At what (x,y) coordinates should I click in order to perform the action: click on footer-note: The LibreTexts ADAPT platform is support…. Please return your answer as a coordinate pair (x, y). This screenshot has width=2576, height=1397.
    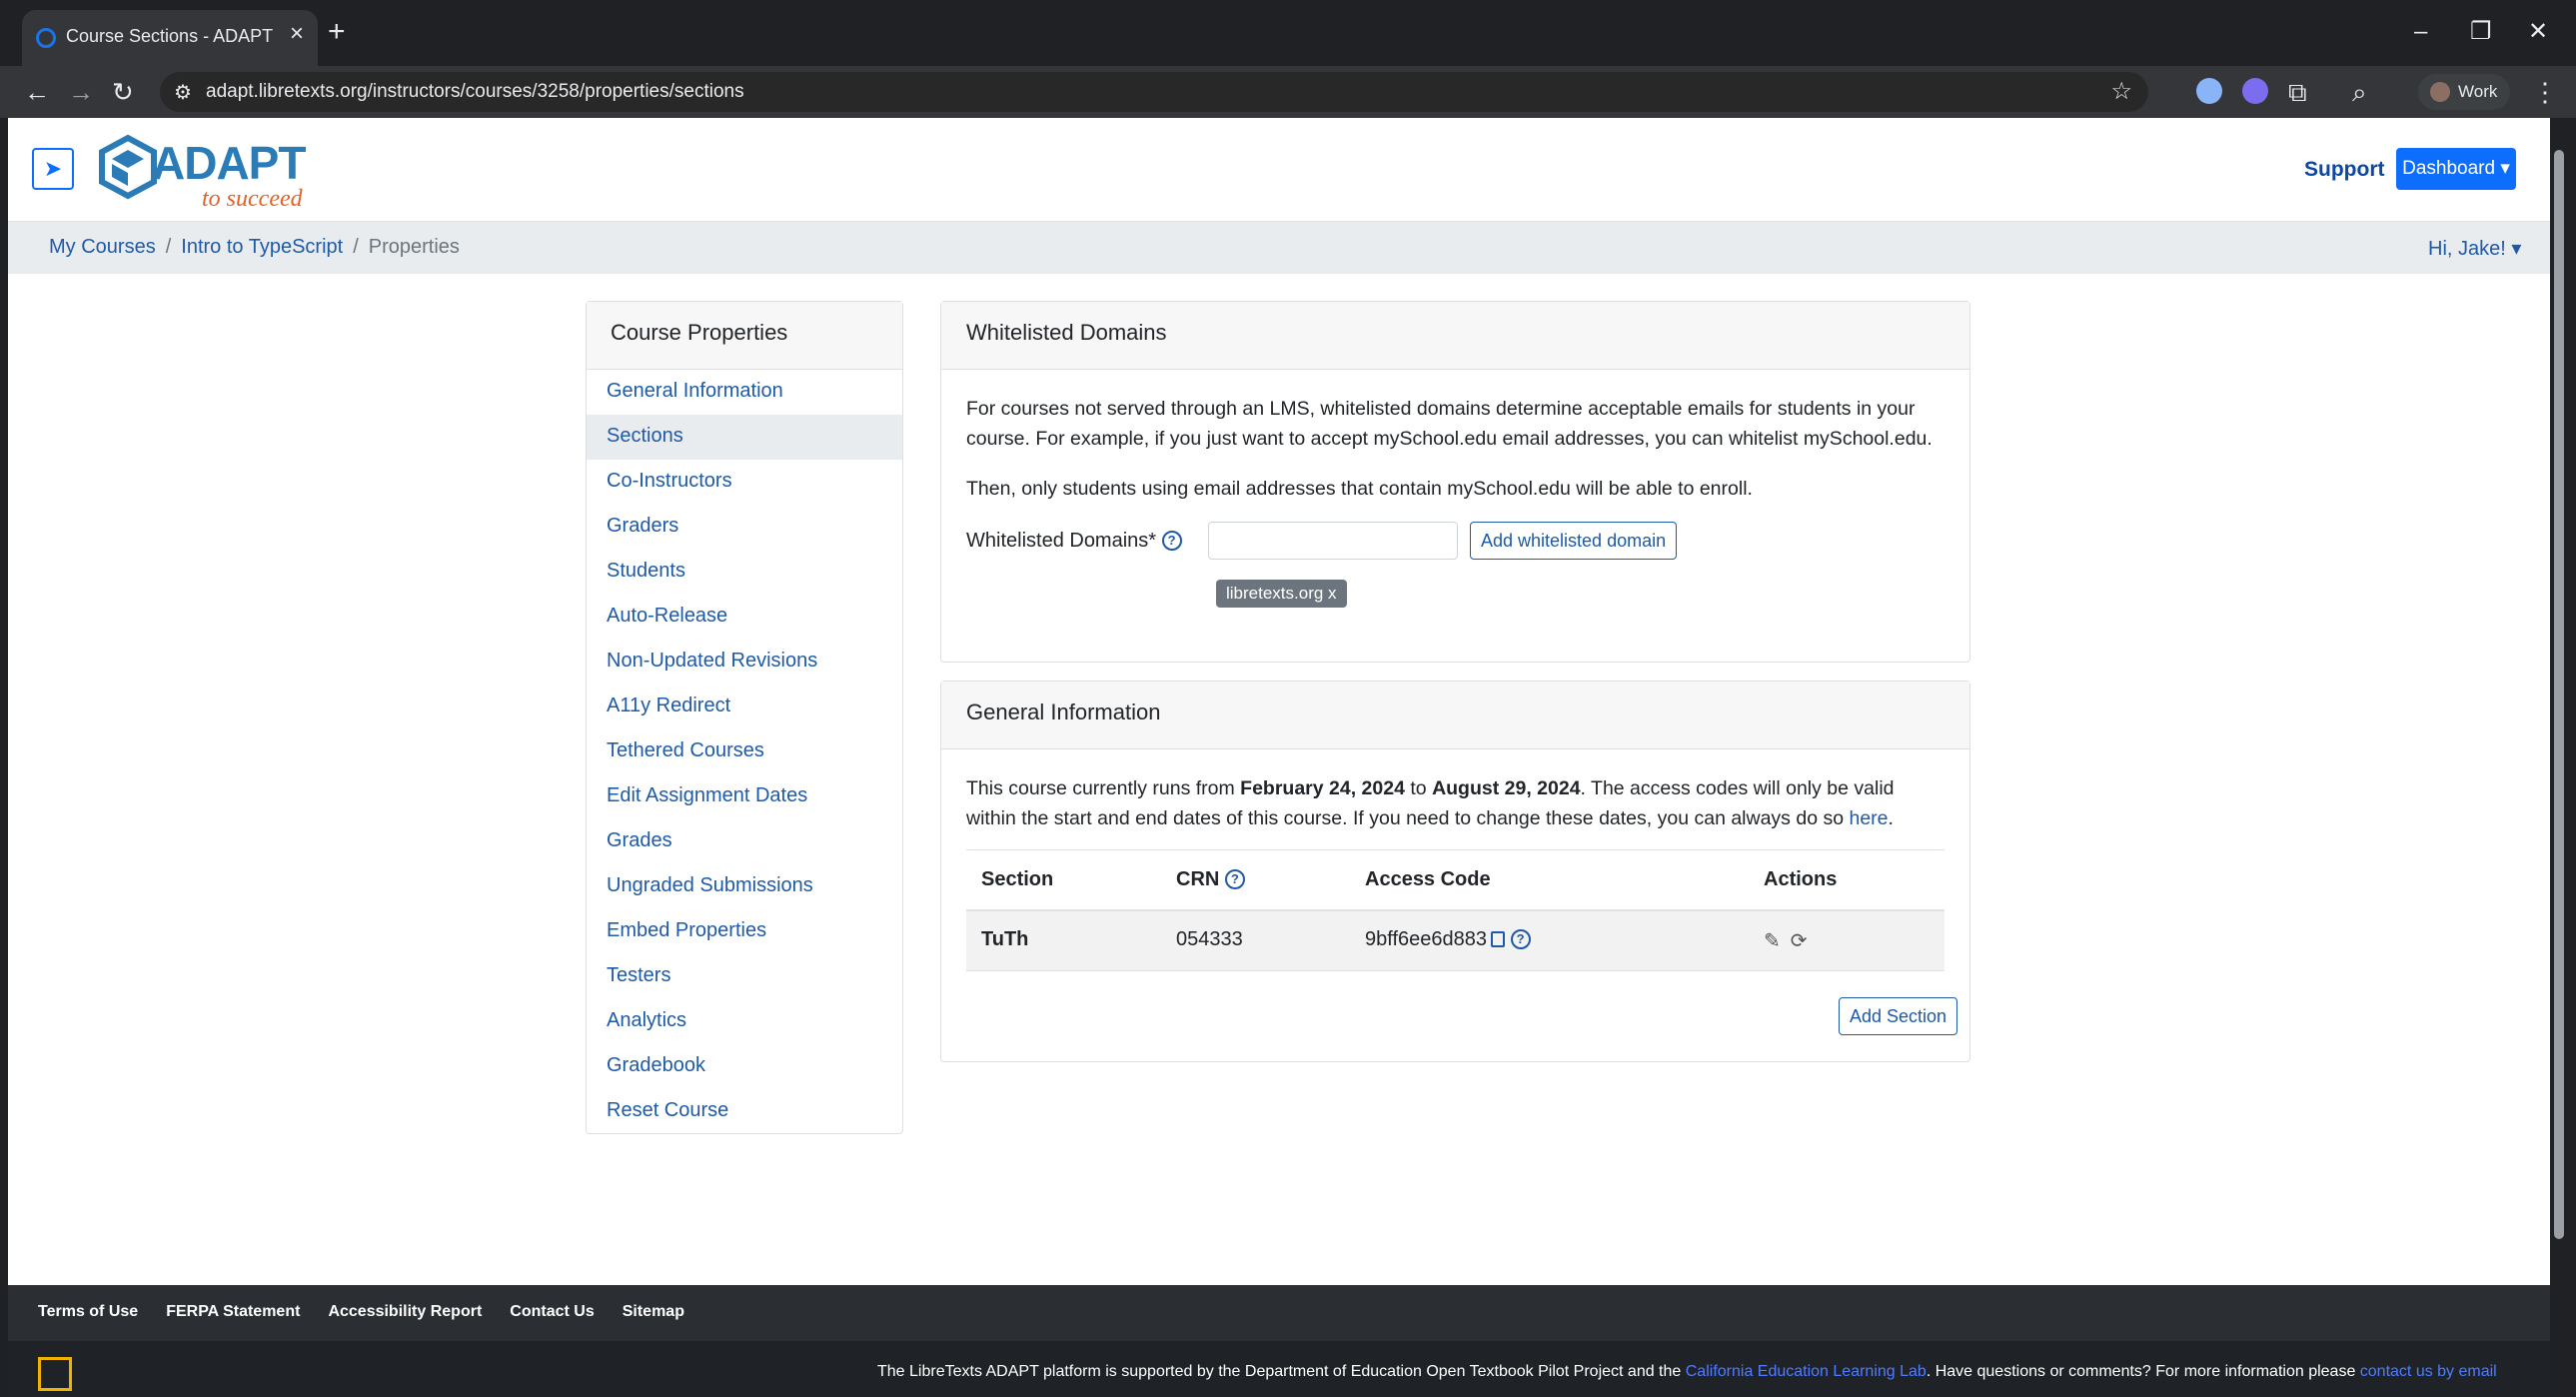
    Looking at the image, I should click on (1687, 1372).